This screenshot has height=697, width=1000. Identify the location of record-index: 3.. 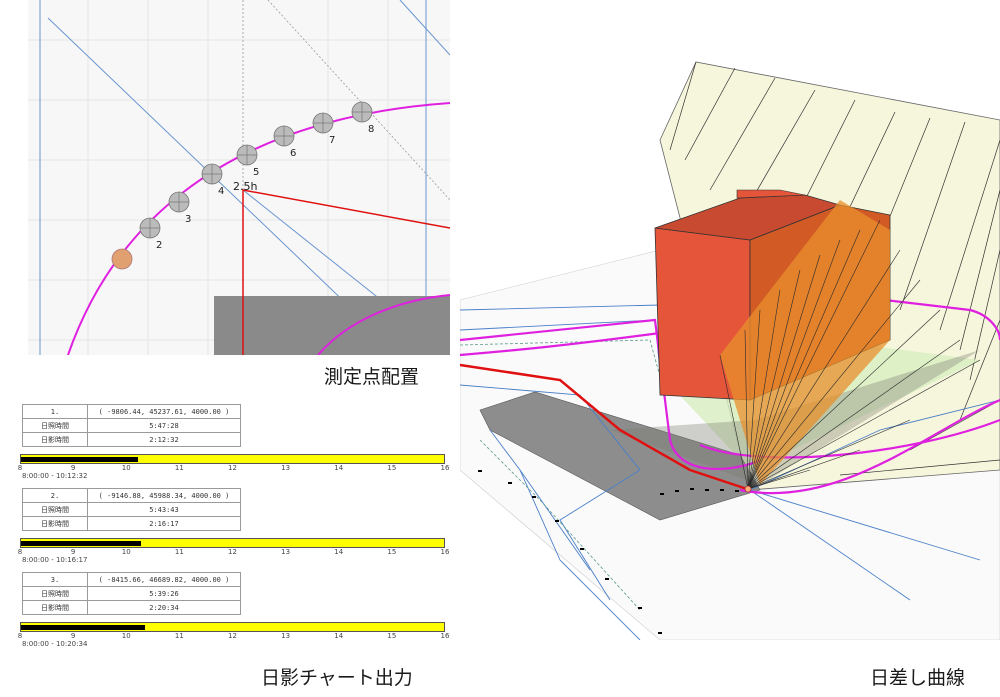
(55, 579).